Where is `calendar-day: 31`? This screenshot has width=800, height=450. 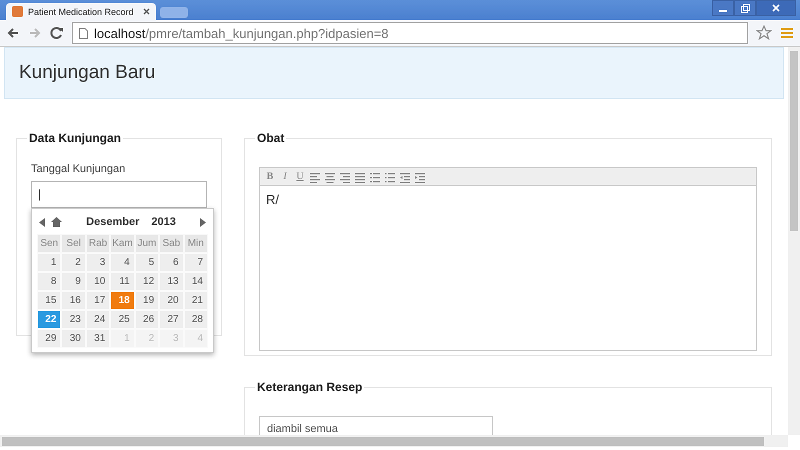
calendar-day: 31 is located at coordinates (98, 338).